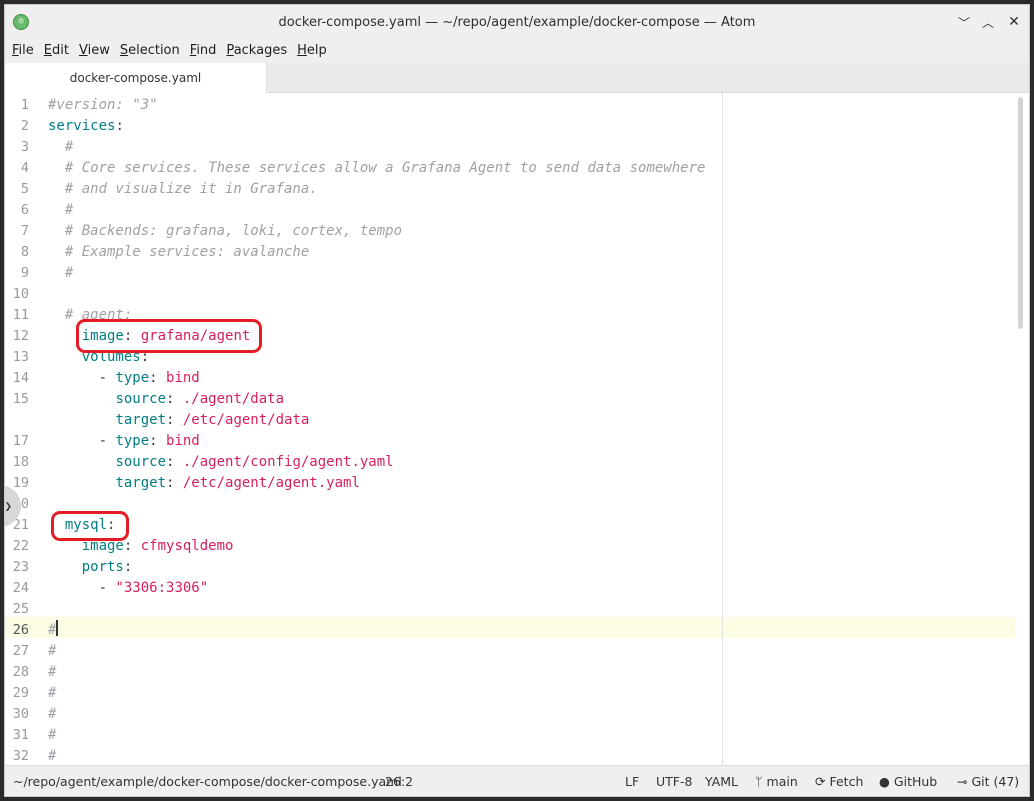 This screenshot has height=801, width=1034. I want to click on git-label: Git (47), so click(995, 781).